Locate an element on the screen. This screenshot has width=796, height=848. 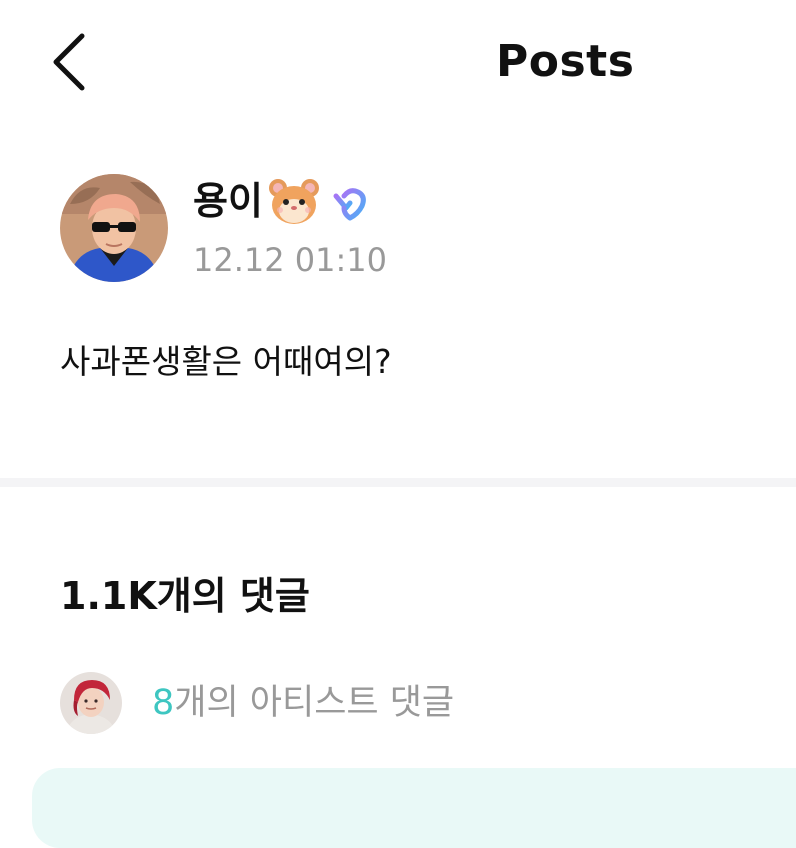
author-avatar is located at coordinates (114, 228).